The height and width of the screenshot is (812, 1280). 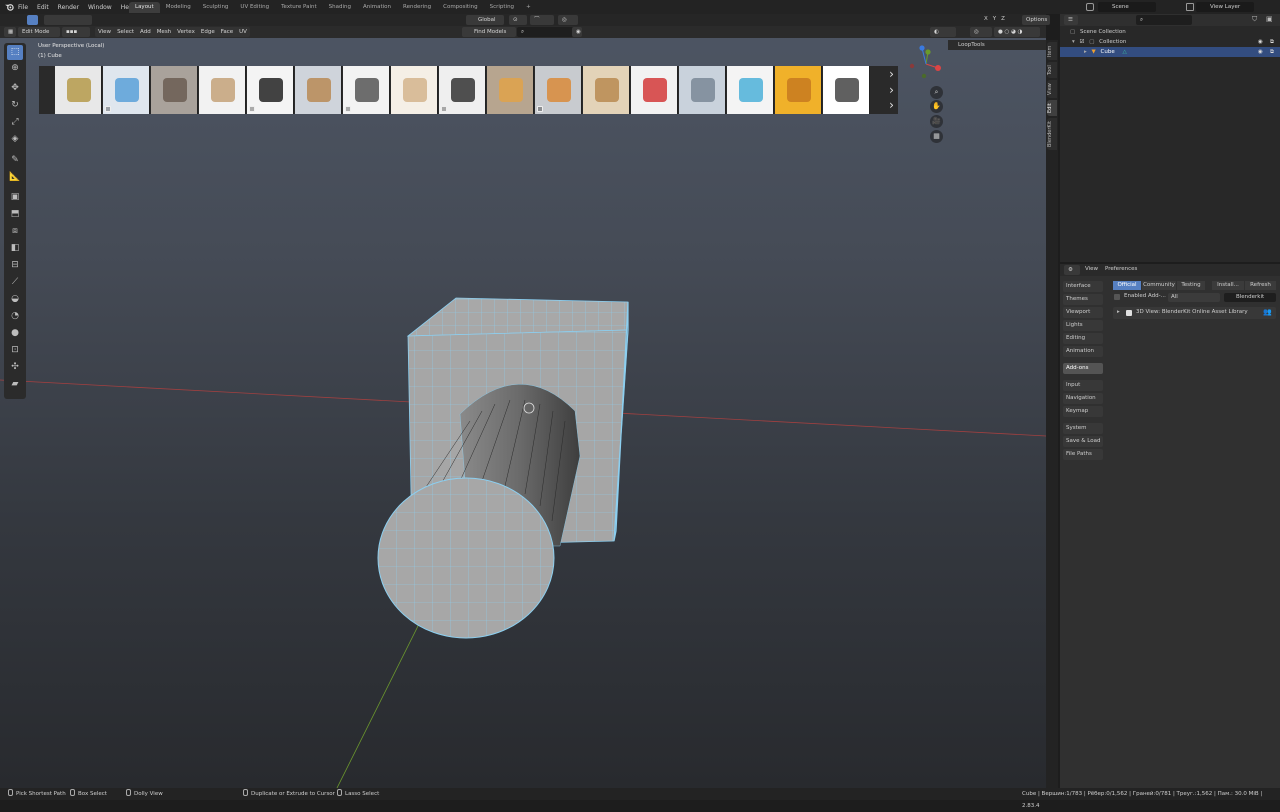 What do you see at coordinates (891, 74) in the screenshot?
I see `asset-bar-next-icon: ›` at bounding box center [891, 74].